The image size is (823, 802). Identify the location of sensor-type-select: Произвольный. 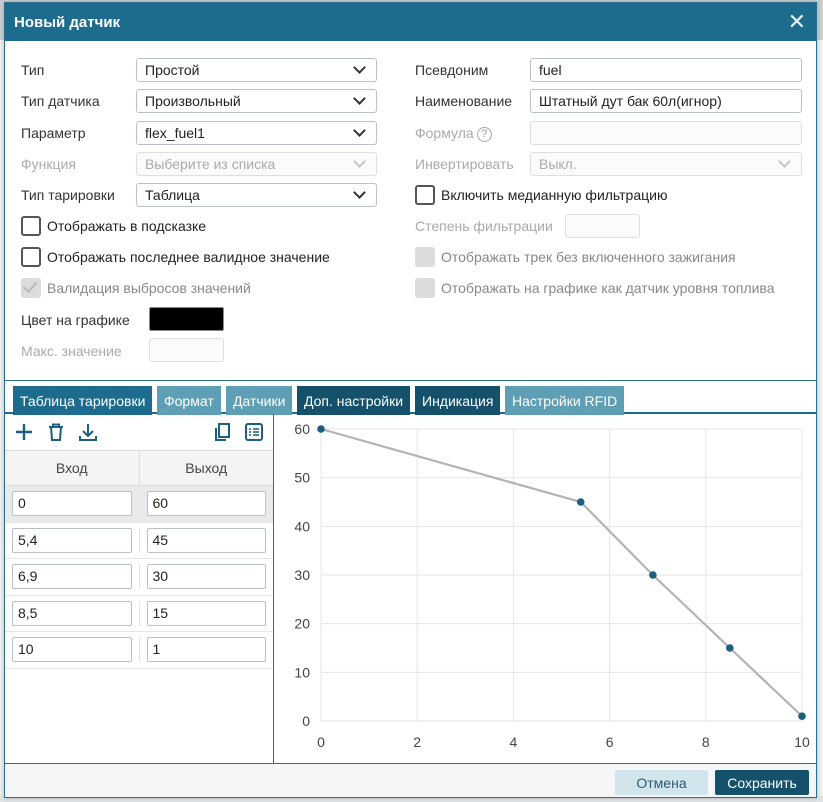
(256, 101).